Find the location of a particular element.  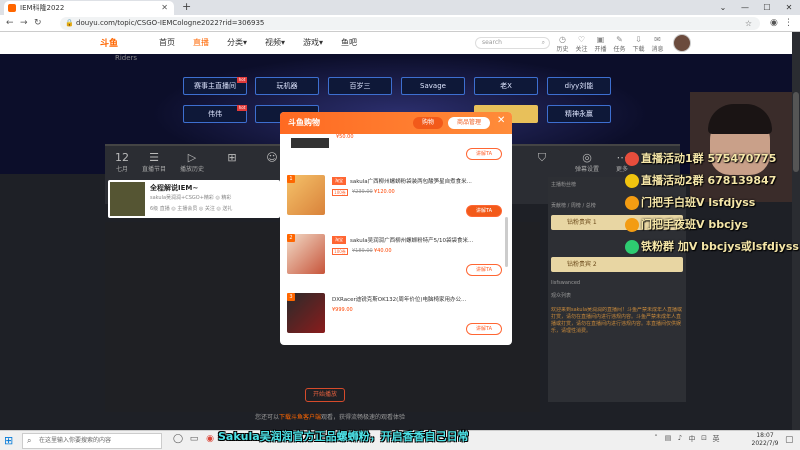

forward-icon: → is located at coordinates (24, 23).